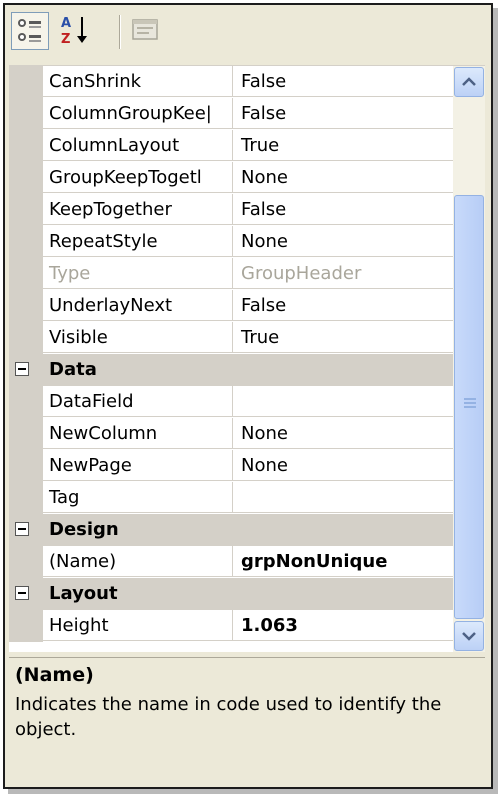 Image resolution: width=499 pixels, height=794 pixels. I want to click on chevron-down-icon, so click(469, 636).